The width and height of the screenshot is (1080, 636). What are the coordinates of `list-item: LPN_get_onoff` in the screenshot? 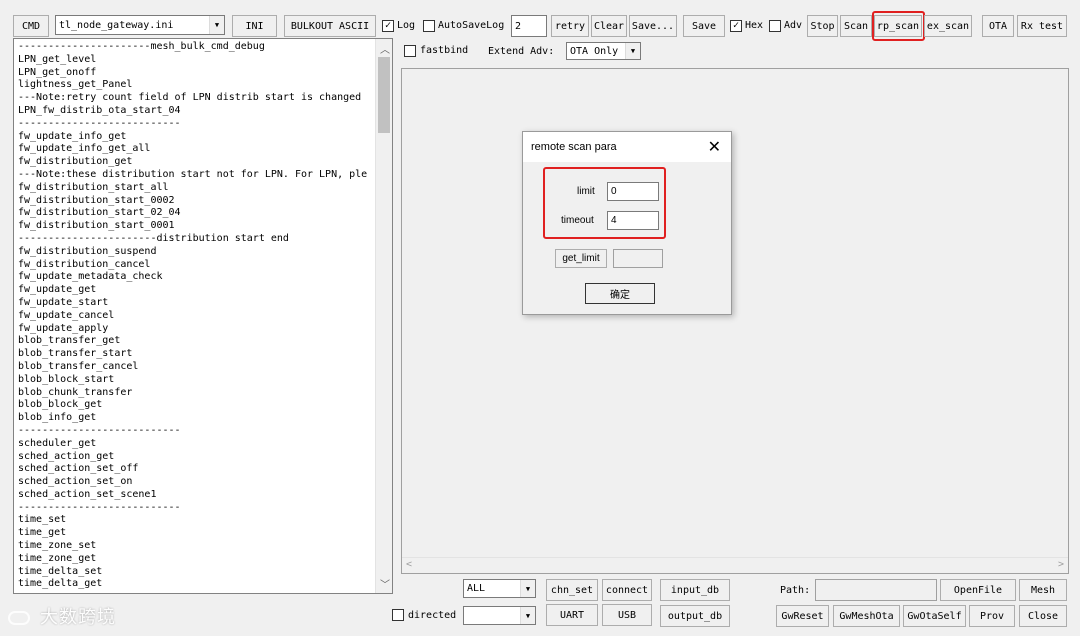 It's located at (197, 73).